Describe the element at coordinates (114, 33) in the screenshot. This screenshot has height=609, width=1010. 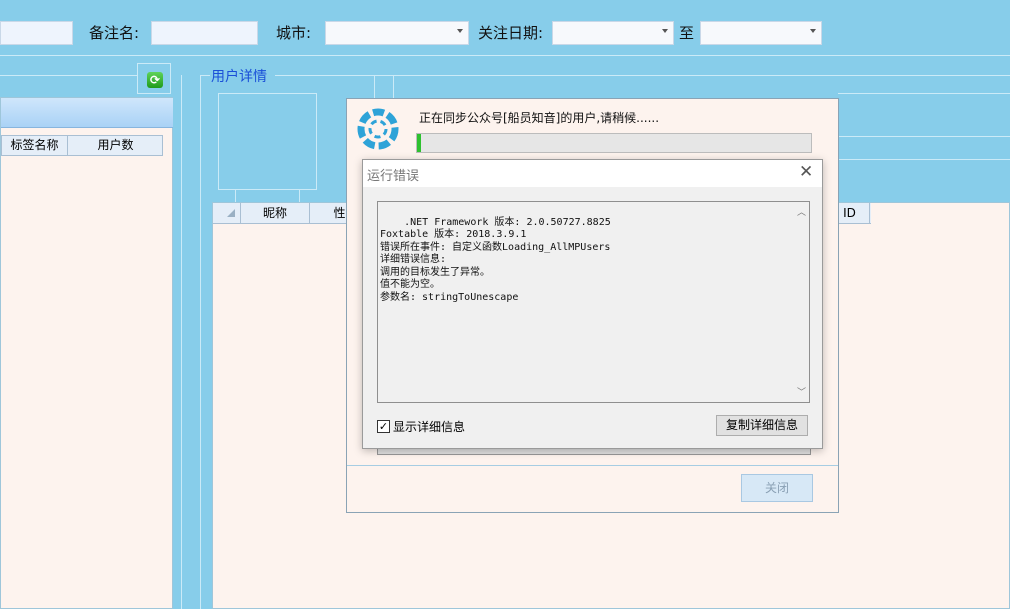
I see `remark-label: 备注名:` at that location.